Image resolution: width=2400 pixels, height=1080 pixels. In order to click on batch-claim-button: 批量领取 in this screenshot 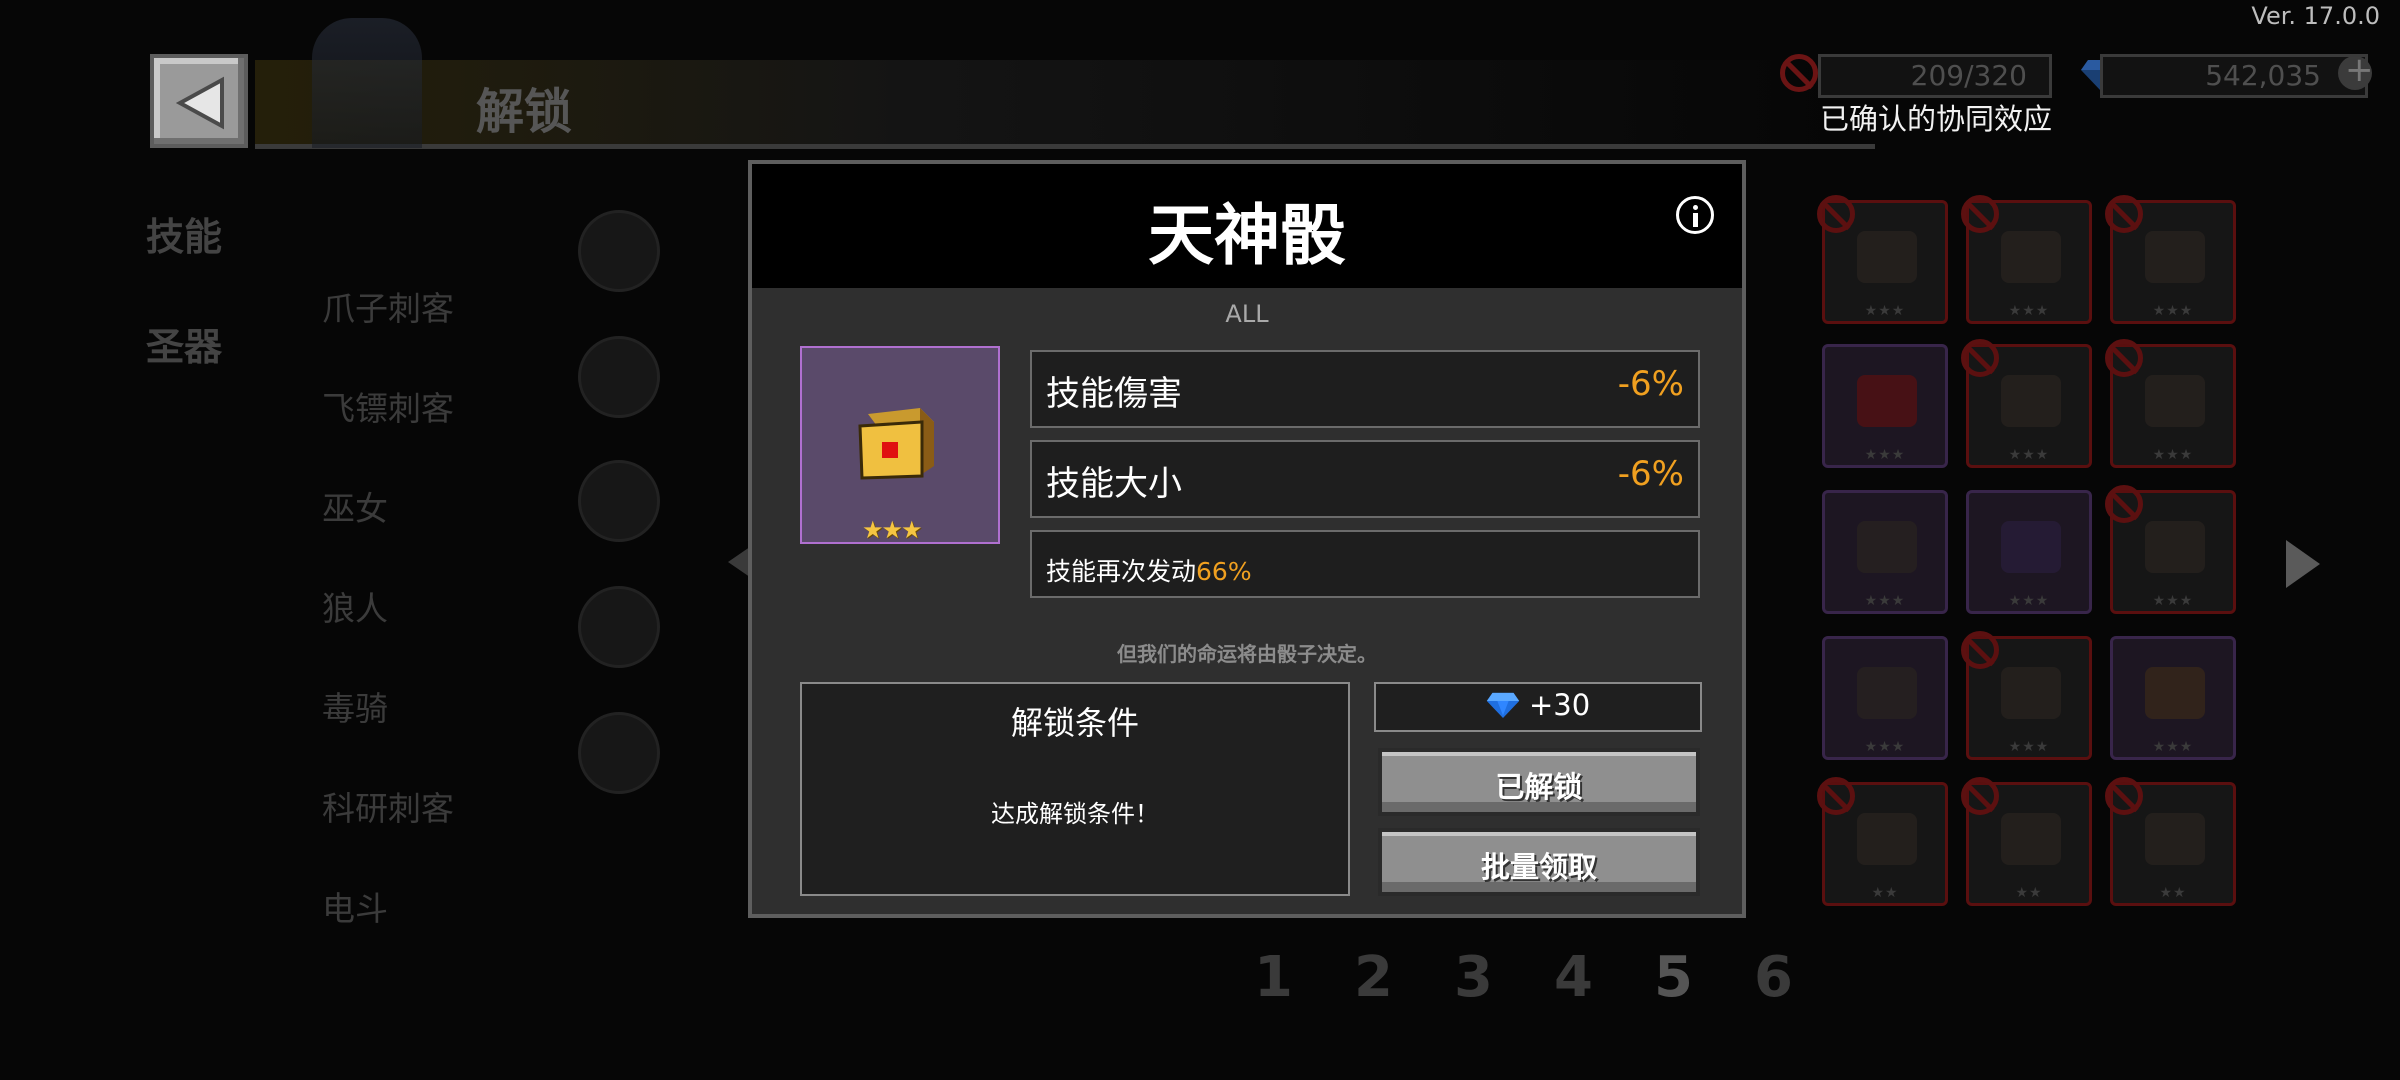, I will do `click(1539, 862)`.